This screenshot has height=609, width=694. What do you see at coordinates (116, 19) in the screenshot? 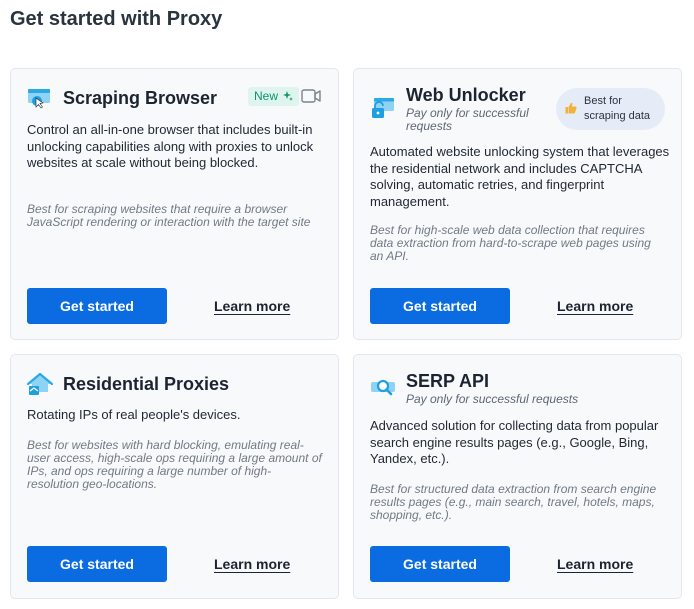
I see `page-title: Get started with Proxy` at bounding box center [116, 19].